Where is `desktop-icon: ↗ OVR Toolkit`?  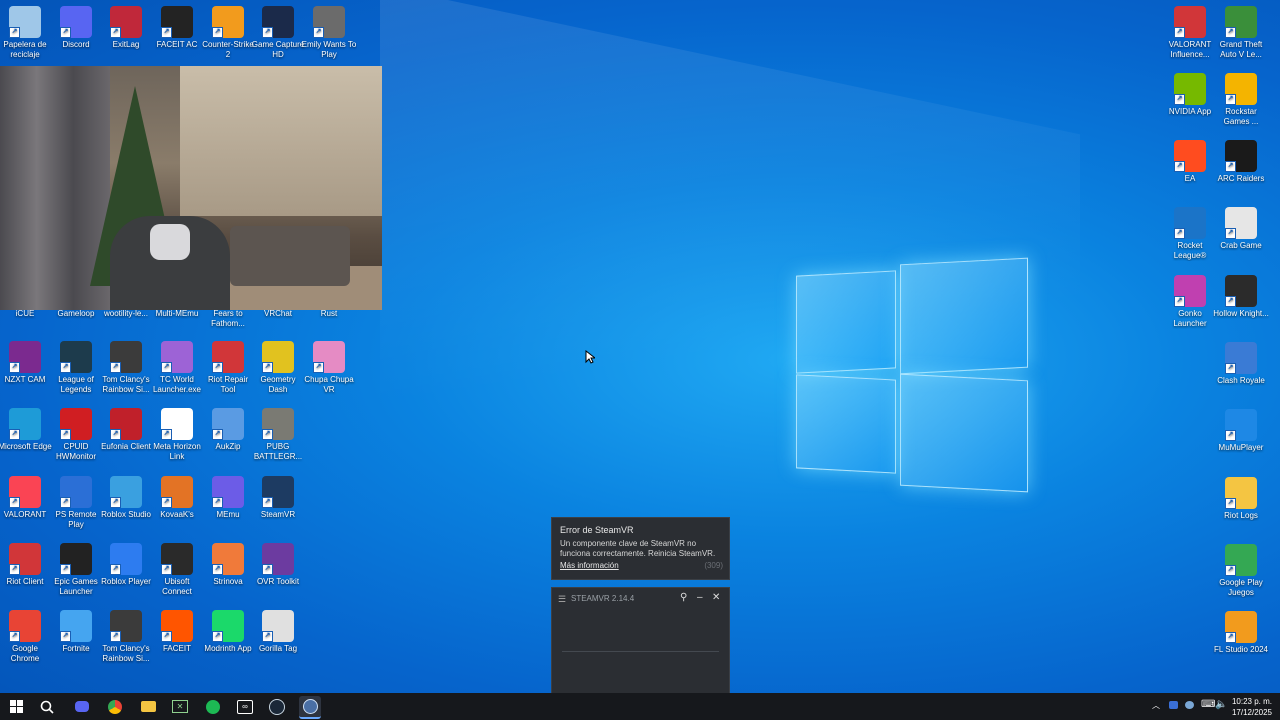
desktop-icon: ↗ OVR Toolkit is located at coordinates (278, 565).